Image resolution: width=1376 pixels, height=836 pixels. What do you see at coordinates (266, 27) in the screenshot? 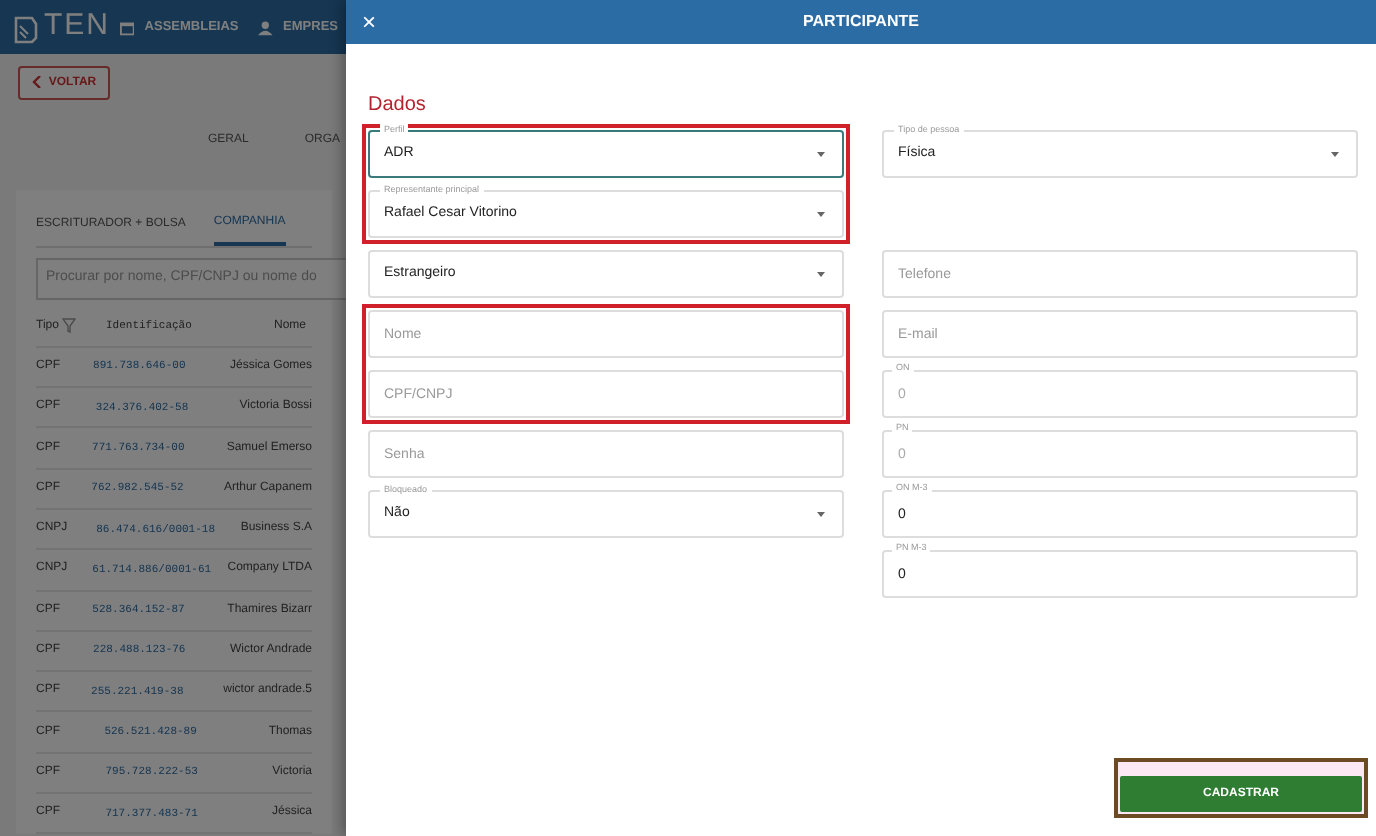
I see `person-icon` at bounding box center [266, 27].